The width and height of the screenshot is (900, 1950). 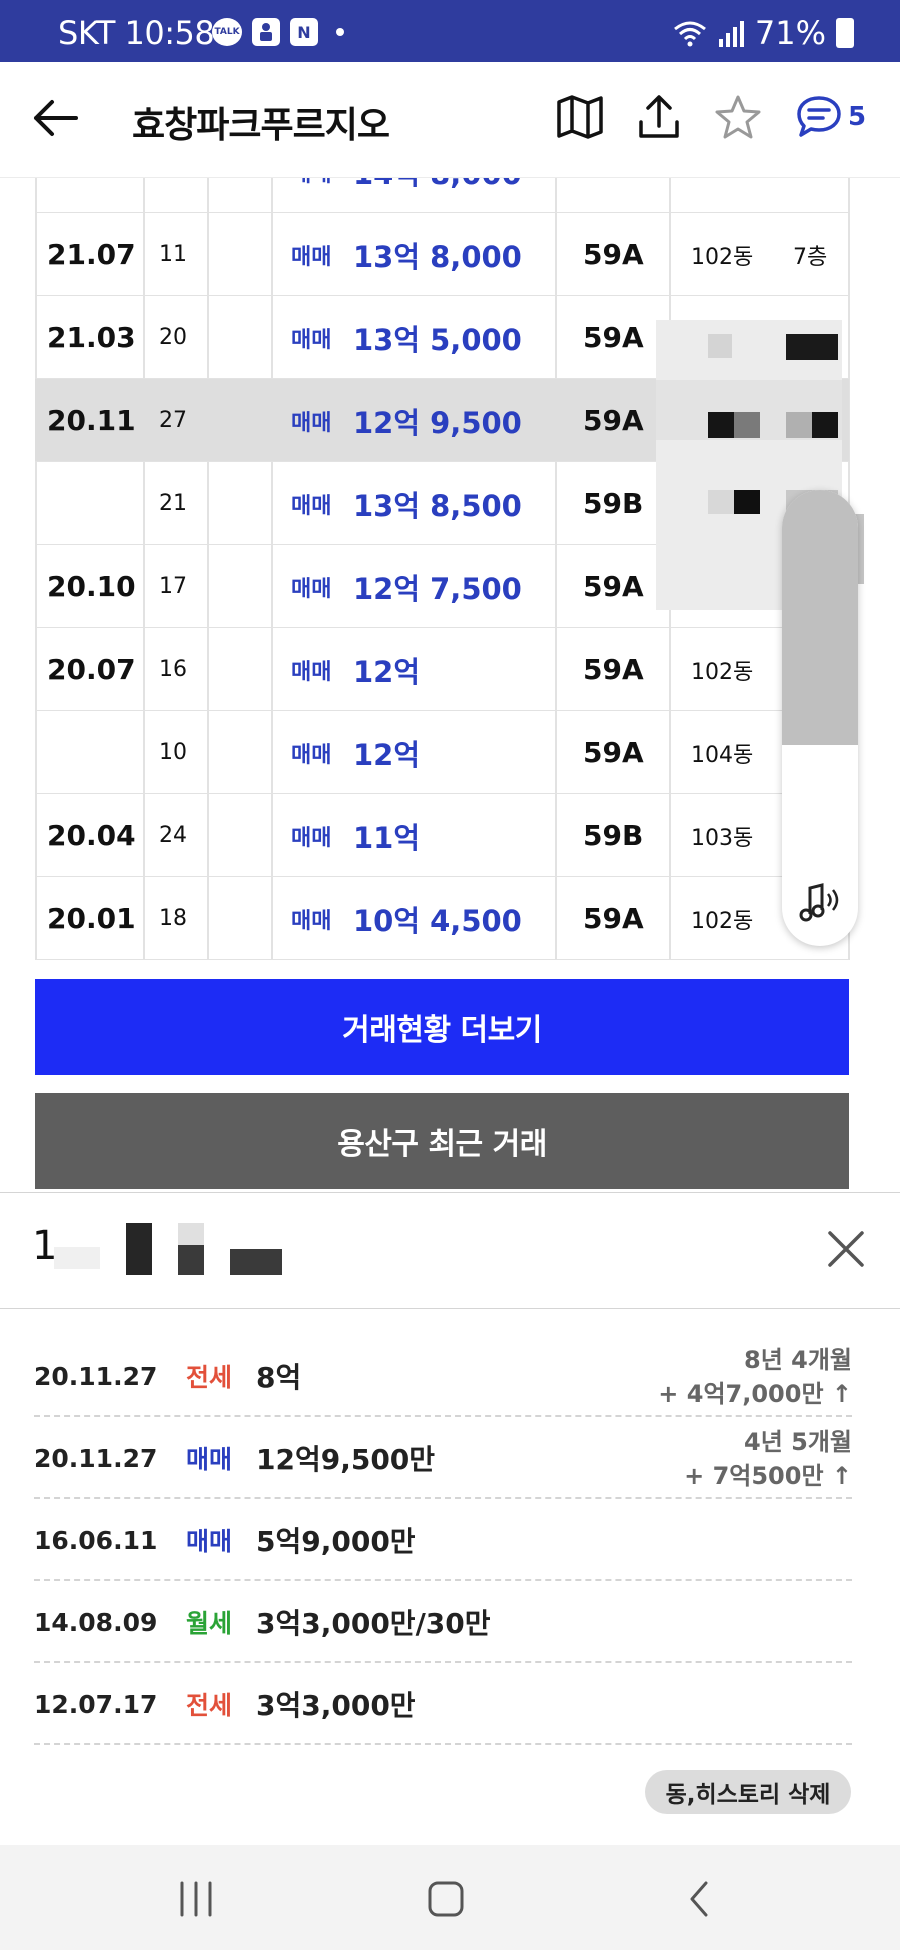 What do you see at coordinates (373, 1623) in the screenshot?
I see `history-price: 3억3,000만/30만` at bounding box center [373, 1623].